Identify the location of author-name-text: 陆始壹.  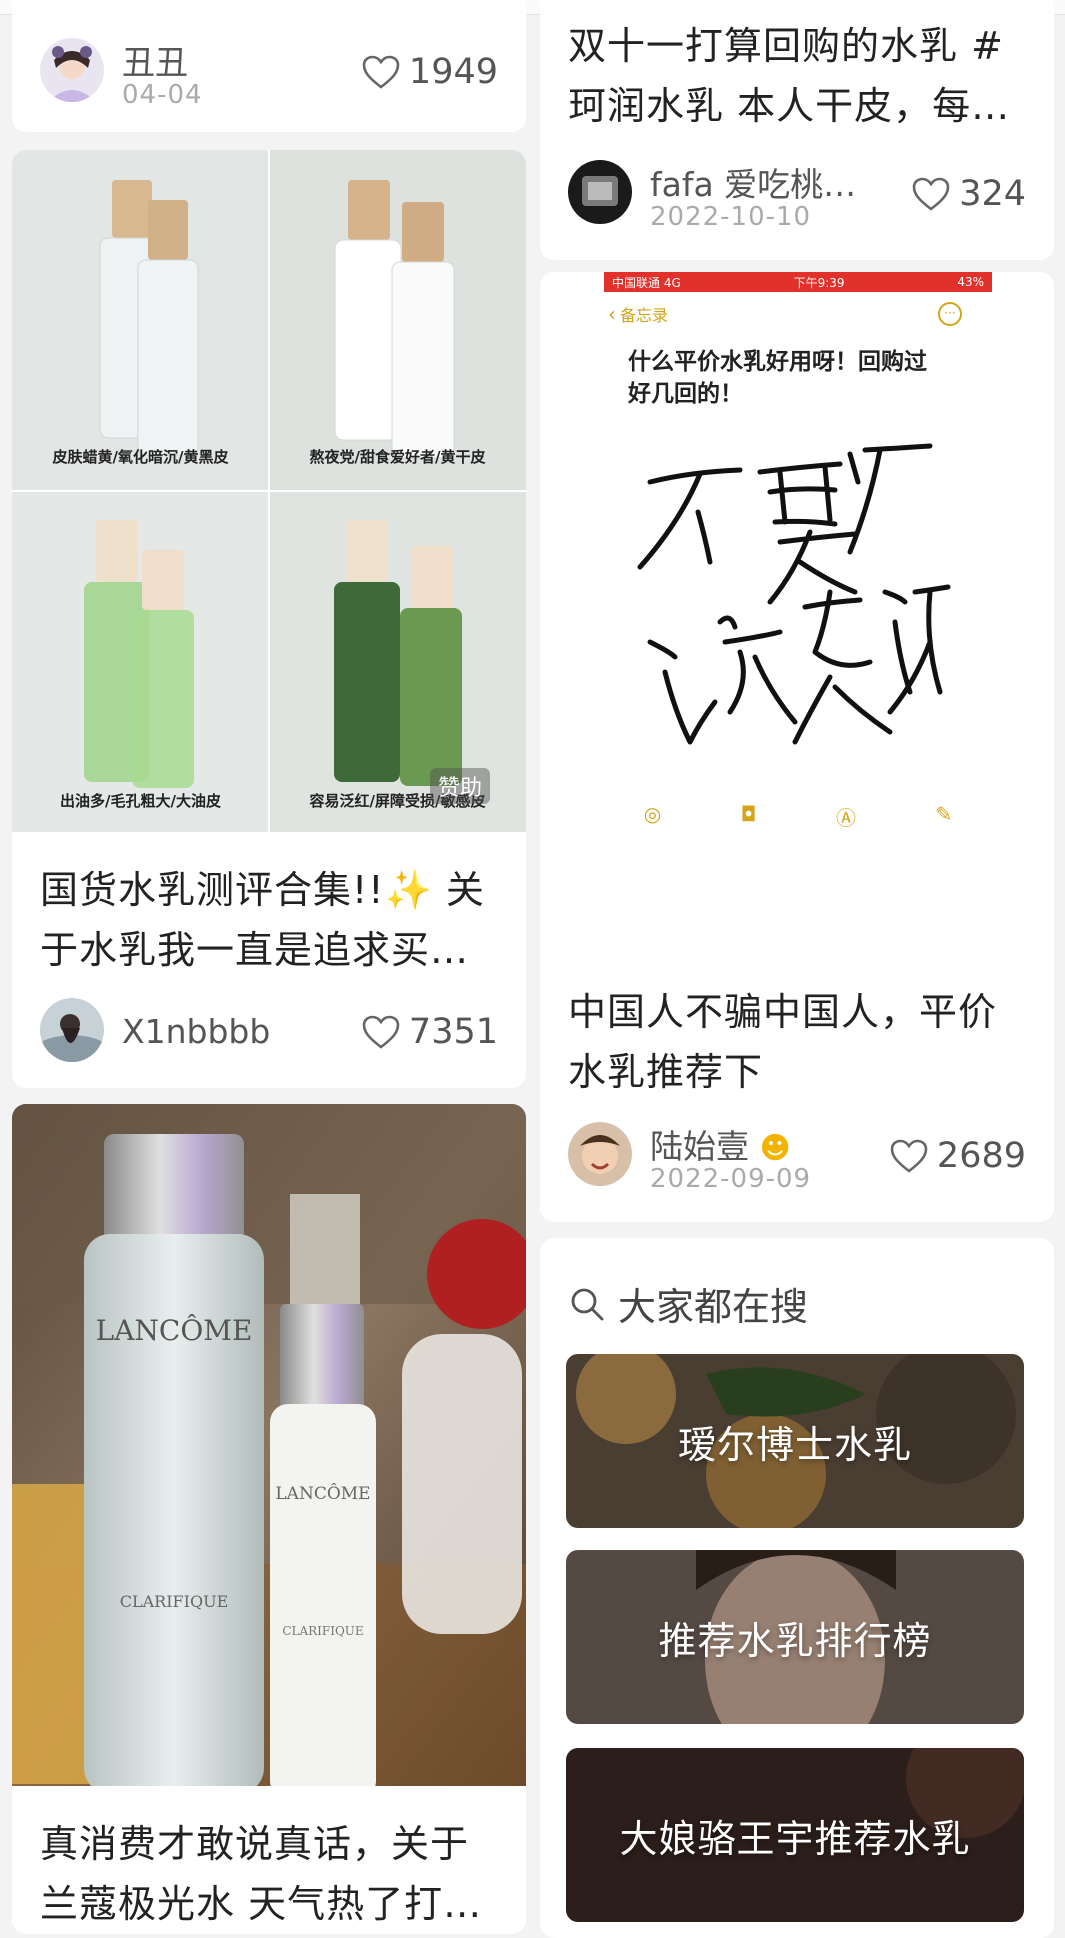
(699, 1146).